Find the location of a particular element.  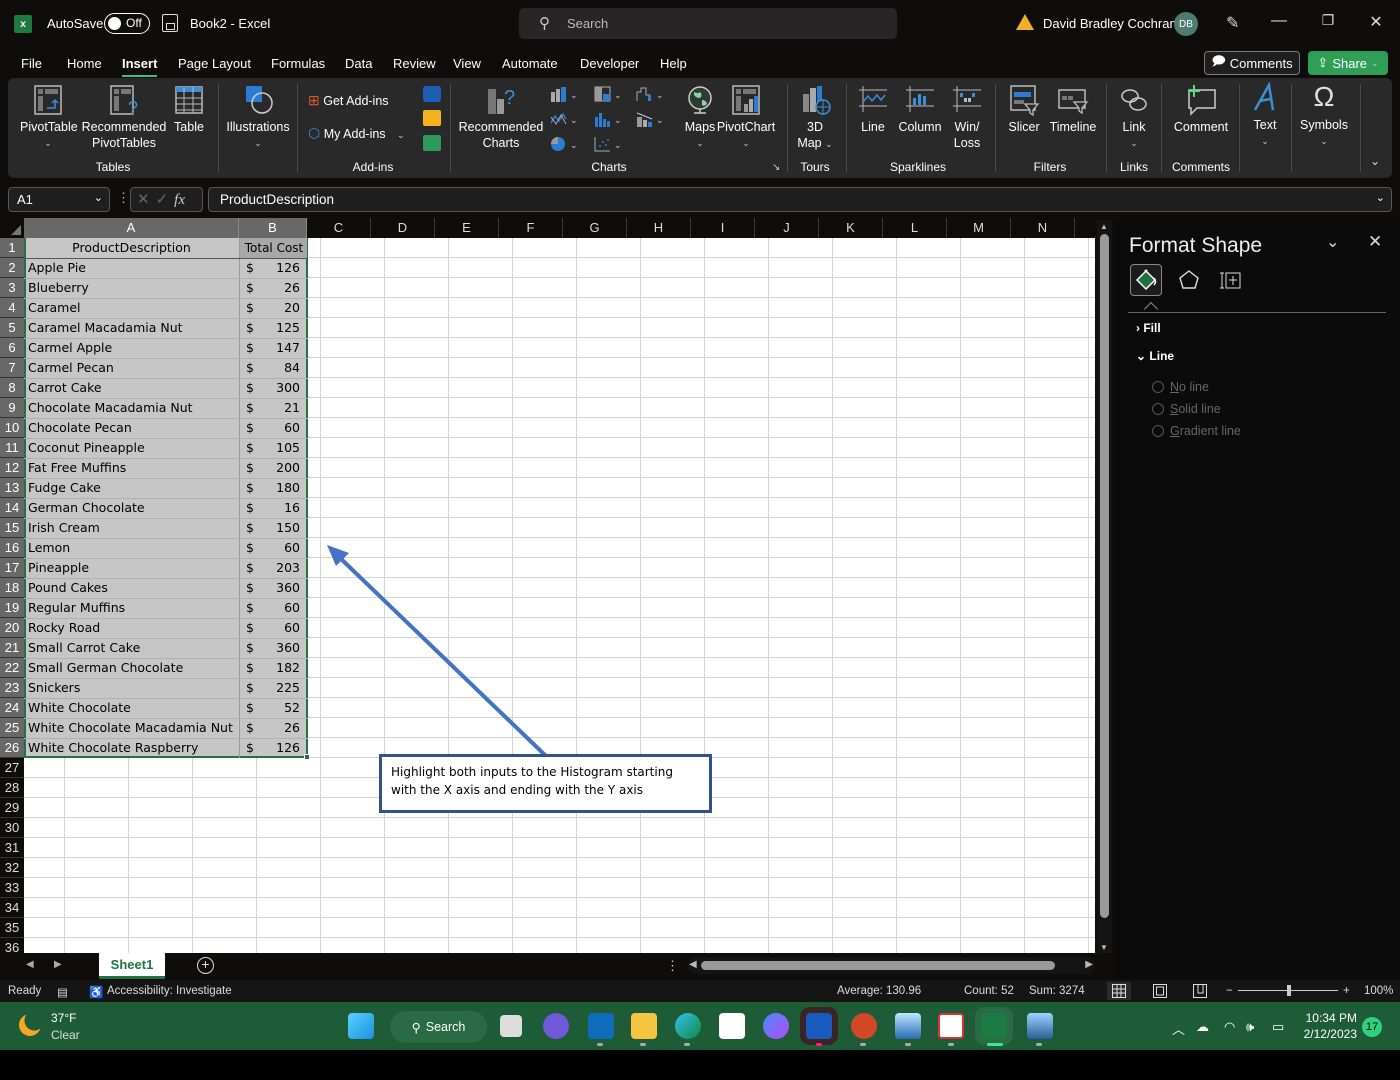

line-chart-icon: ⌄ is located at coordinates (564, 119).